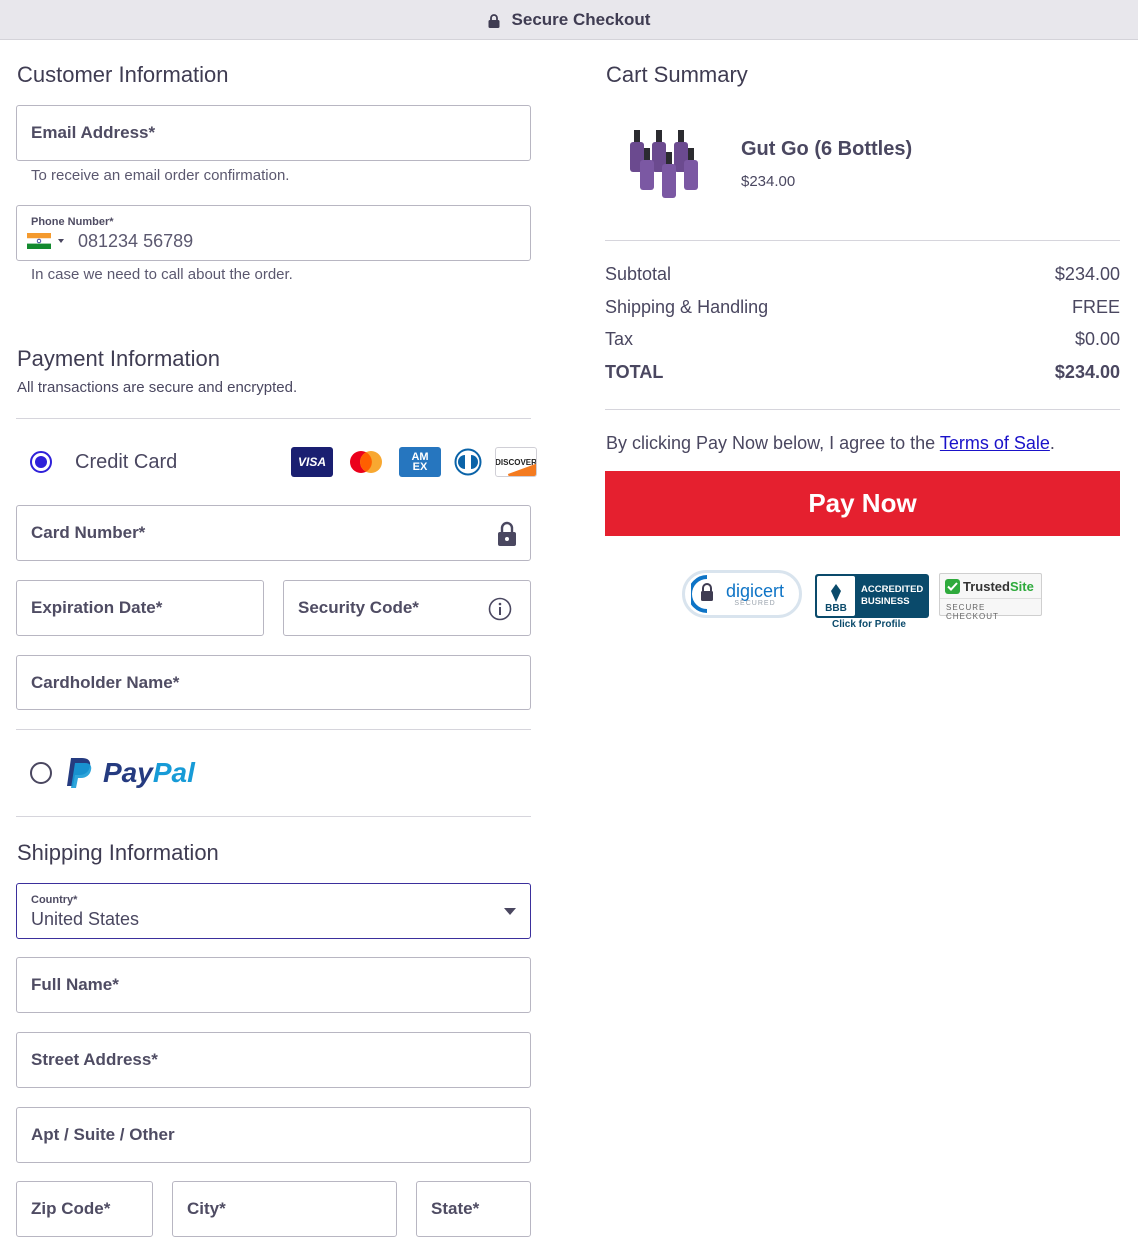 The width and height of the screenshot is (1138, 1248). I want to click on bbb-line2: BUSINESS, so click(885, 601).